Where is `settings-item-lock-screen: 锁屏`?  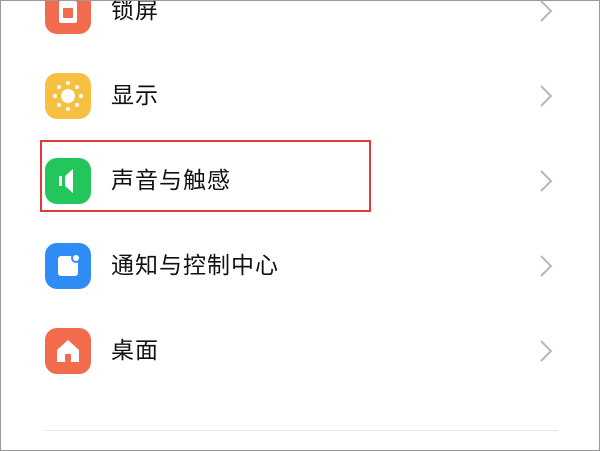
settings-item-lock-screen: 锁屏 is located at coordinates (300, 26).